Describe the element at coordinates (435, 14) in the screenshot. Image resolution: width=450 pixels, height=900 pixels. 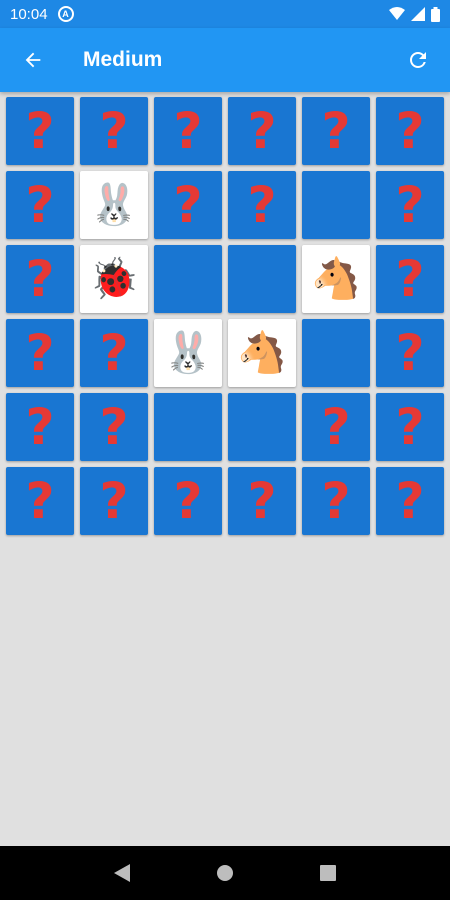
I see `battery-icon` at that location.